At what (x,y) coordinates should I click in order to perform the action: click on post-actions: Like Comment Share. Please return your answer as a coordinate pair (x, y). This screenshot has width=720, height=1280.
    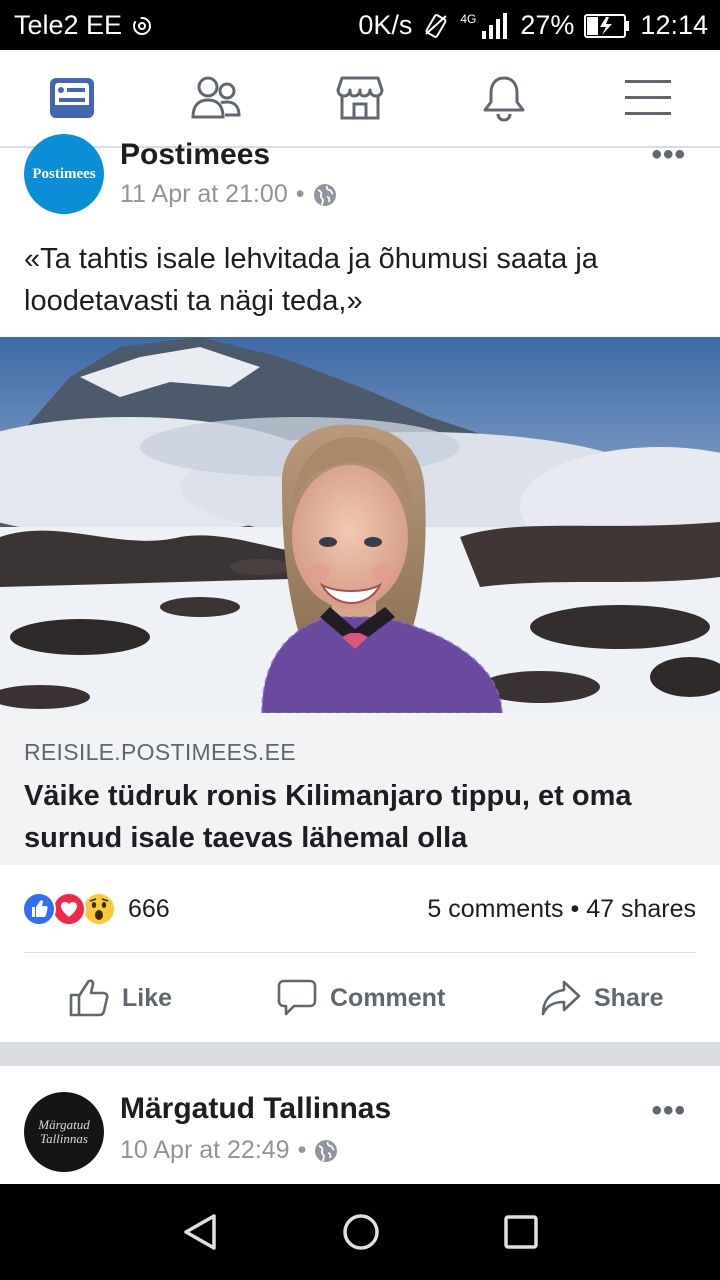
    Looking at the image, I should click on (360, 998).